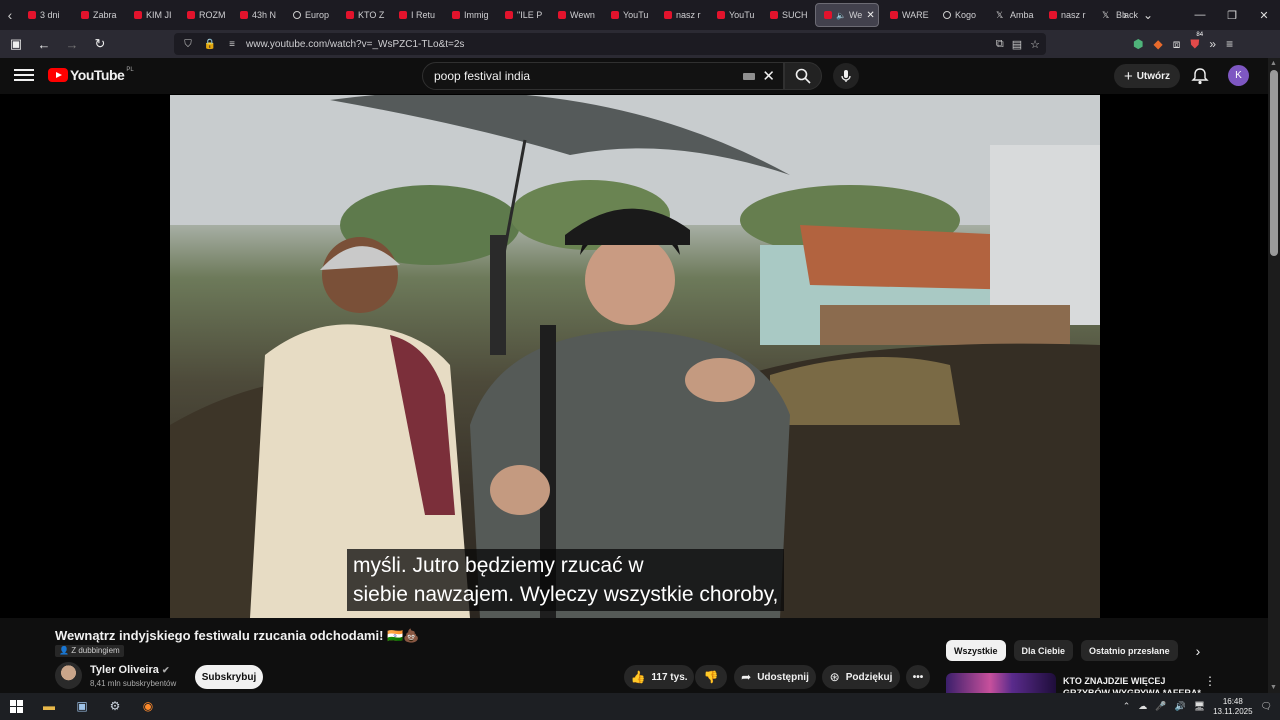  I want to click on reload-icon: ↻, so click(100, 44).